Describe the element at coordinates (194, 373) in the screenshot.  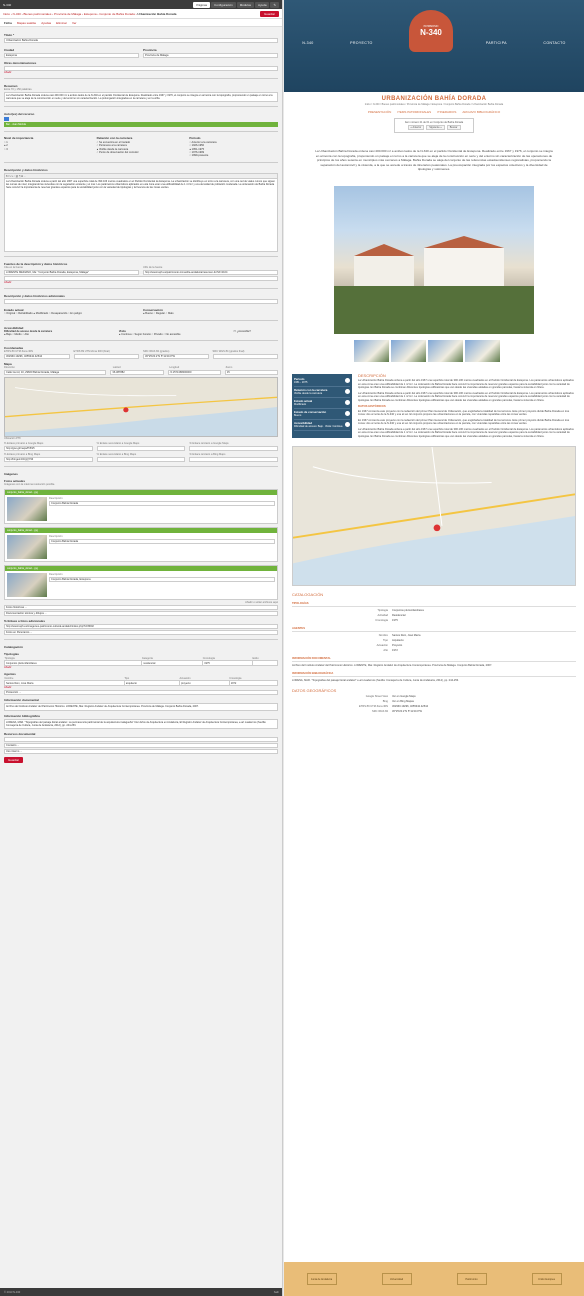
I see `lng-input: -5.1571368000000` at that location.